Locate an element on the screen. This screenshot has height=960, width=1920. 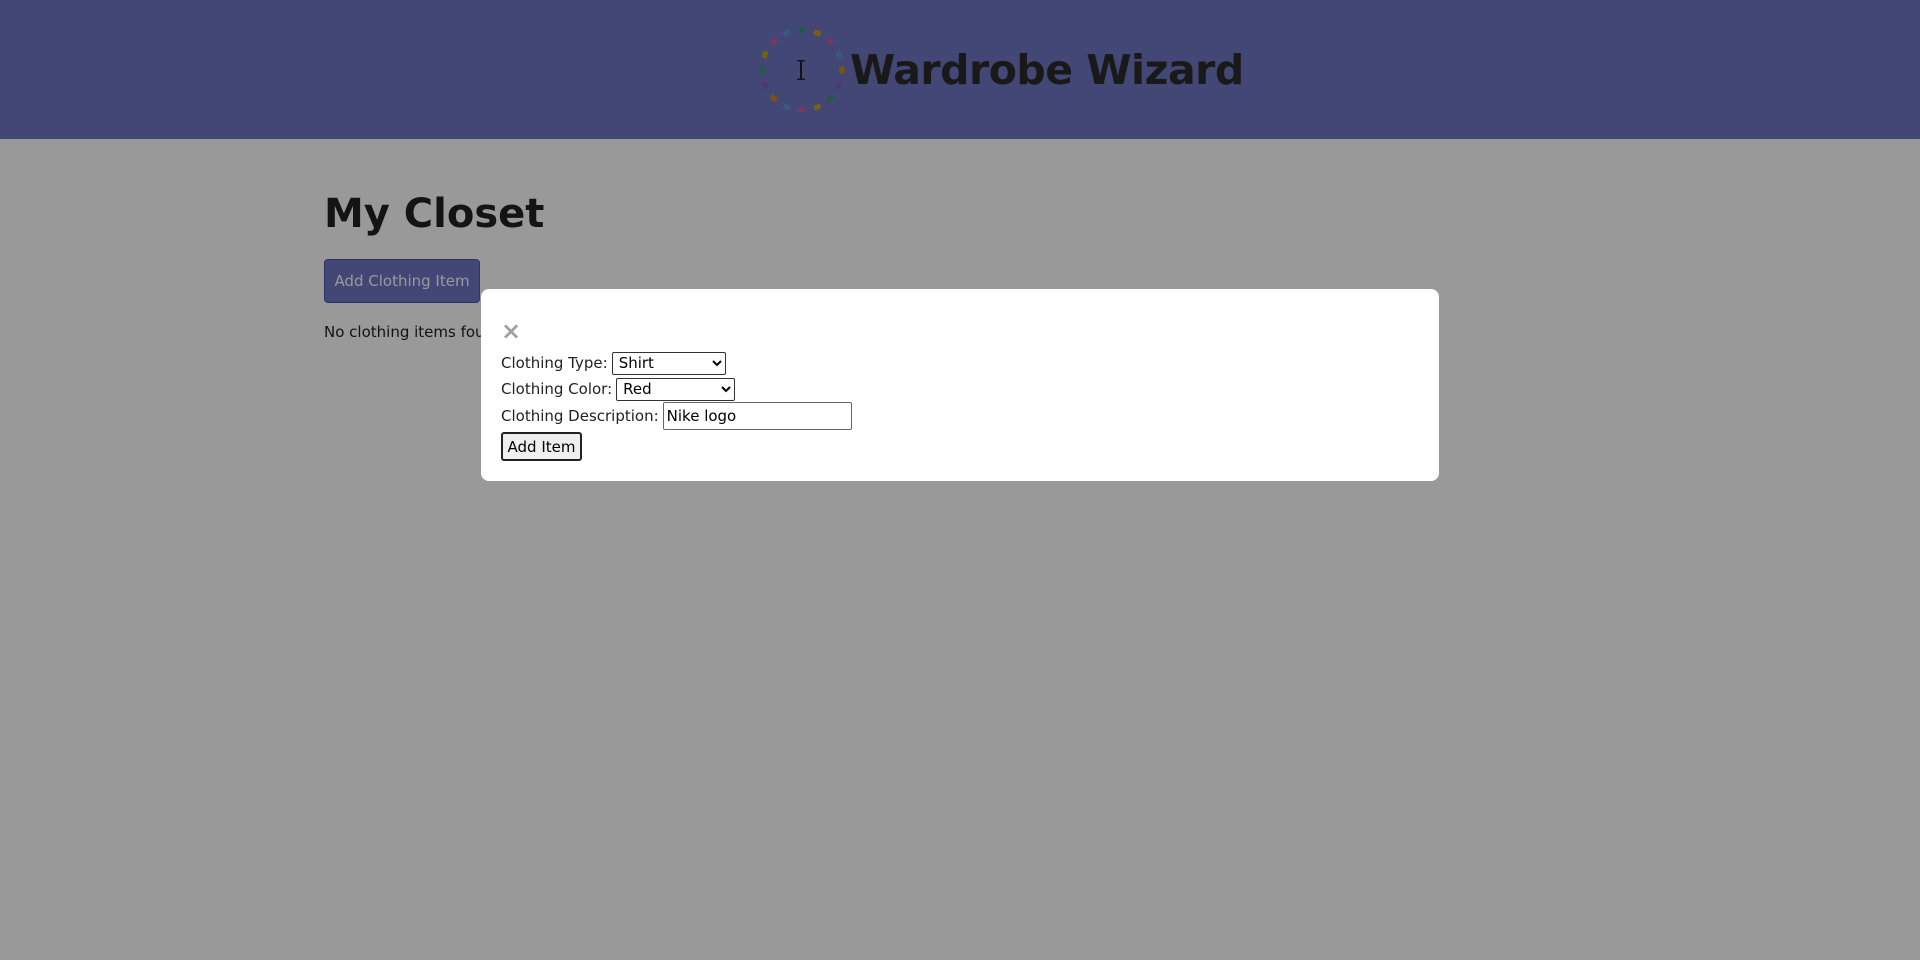
clothing-type-row: Clothing Type: Shirt is located at coordinates (613, 363).